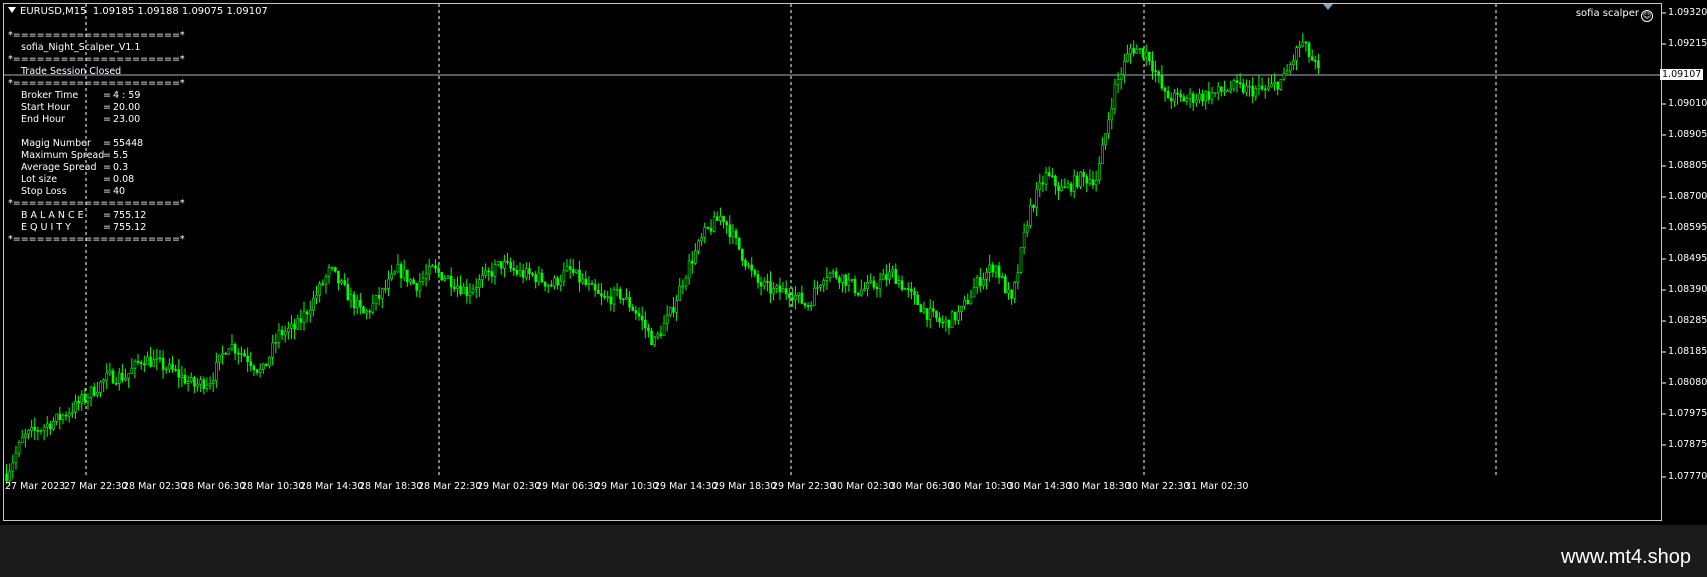  I want to click on price-tick-label: 1.09215, so click(1687, 43).